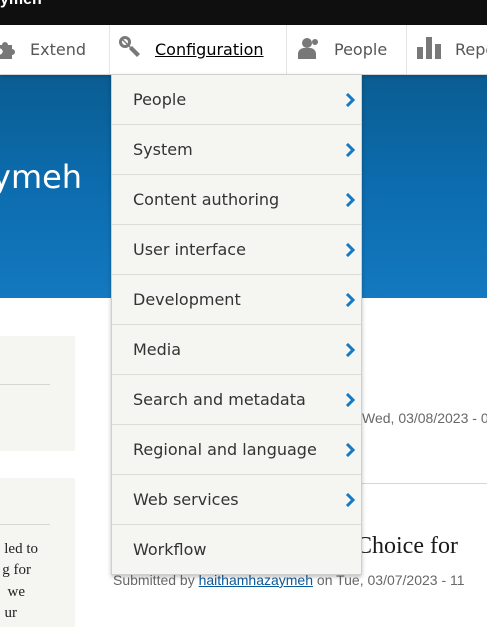 The image size is (487, 627). Describe the element at coordinates (209, 49) in the screenshot. I see `toolbar-configuration-label: Configuration` at that location.